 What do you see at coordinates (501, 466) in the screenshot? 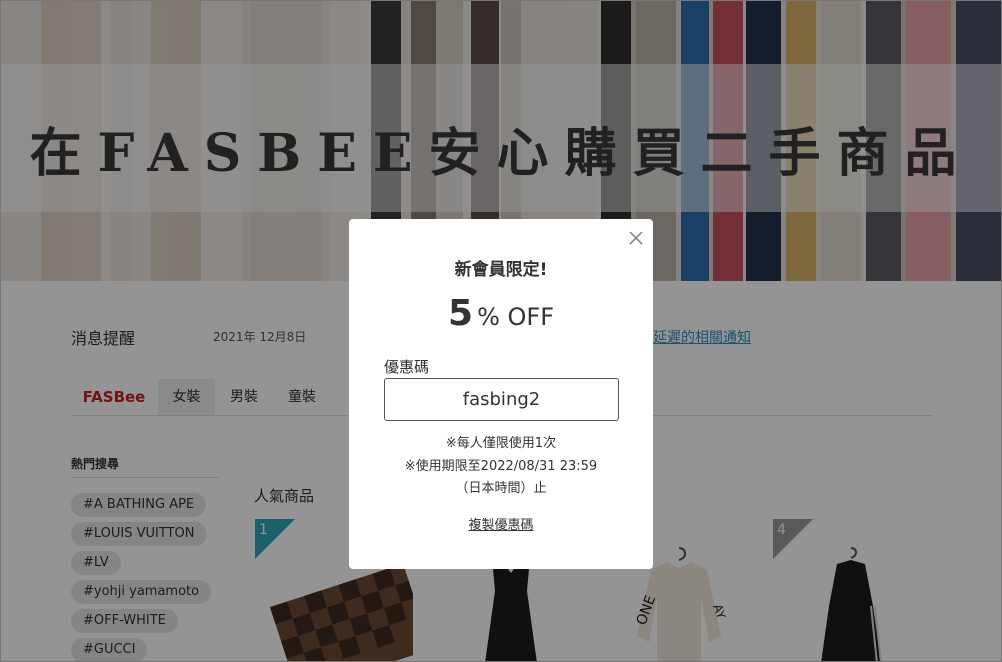
I see `expiry-note: ※使用期限至2022/08/31 23:59` at bounding box center [501, 466].